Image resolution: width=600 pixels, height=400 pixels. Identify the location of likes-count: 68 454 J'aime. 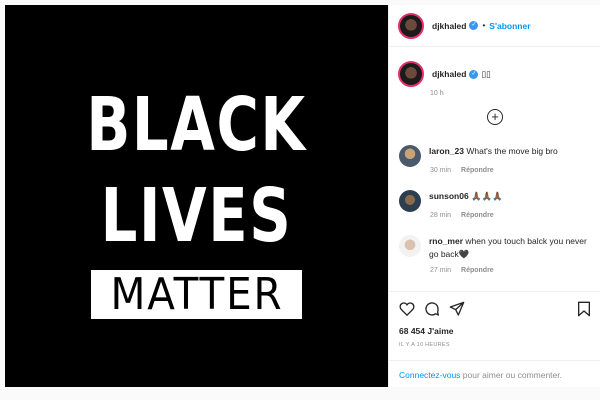
(426, 331).